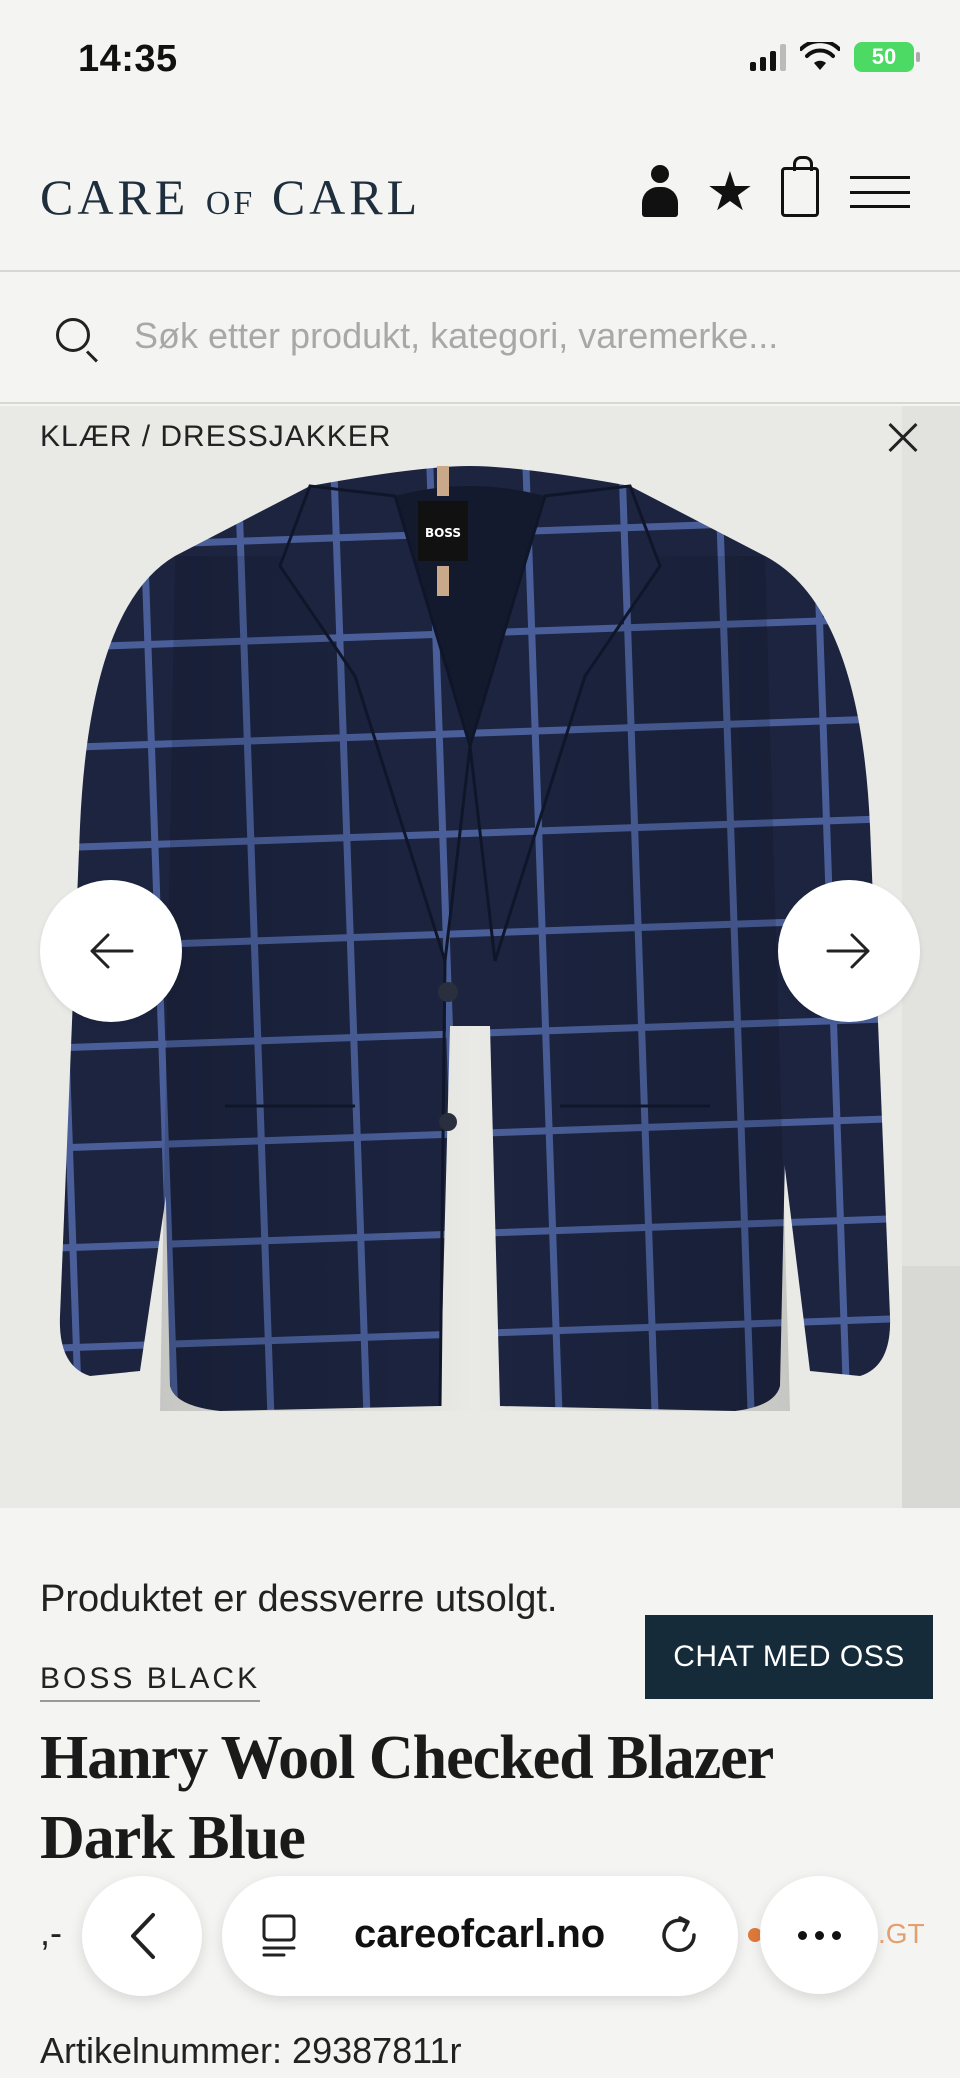 The image size is (960, 2078). I want to click on url-text: careofcarl.no, so click(480, 1934).